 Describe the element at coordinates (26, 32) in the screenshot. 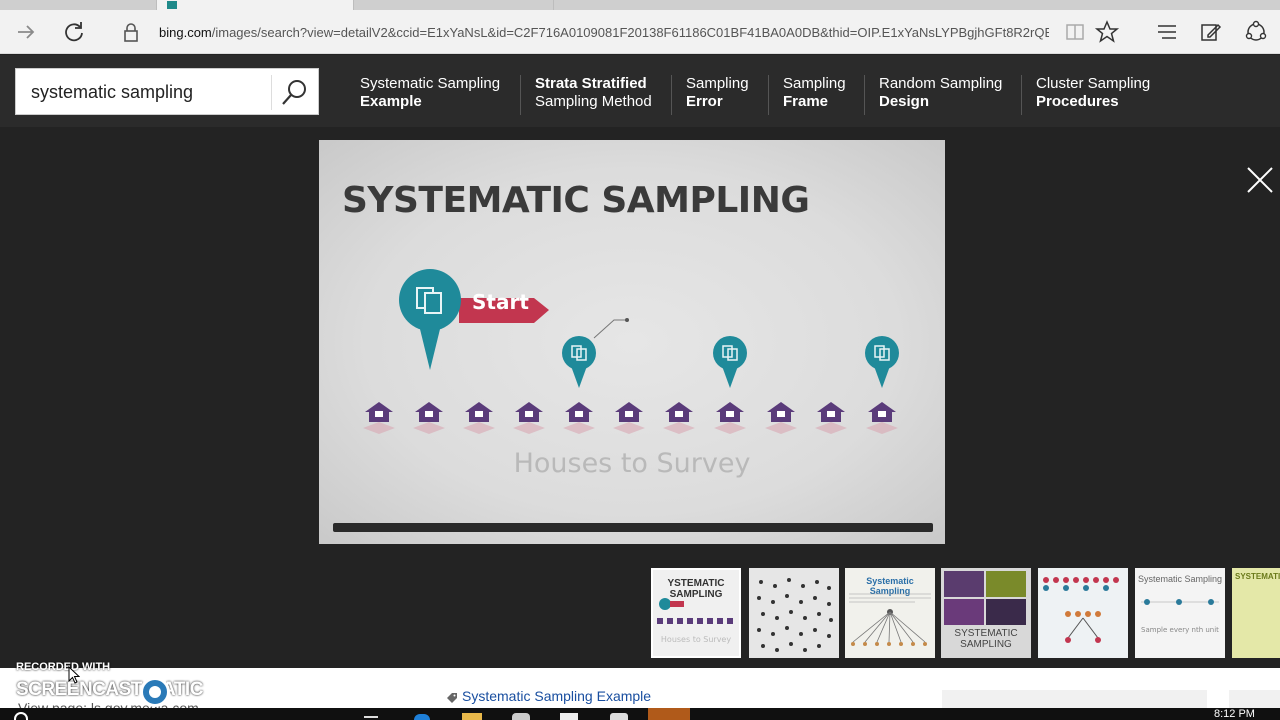

I see `forward-arrow-icon` at that location.